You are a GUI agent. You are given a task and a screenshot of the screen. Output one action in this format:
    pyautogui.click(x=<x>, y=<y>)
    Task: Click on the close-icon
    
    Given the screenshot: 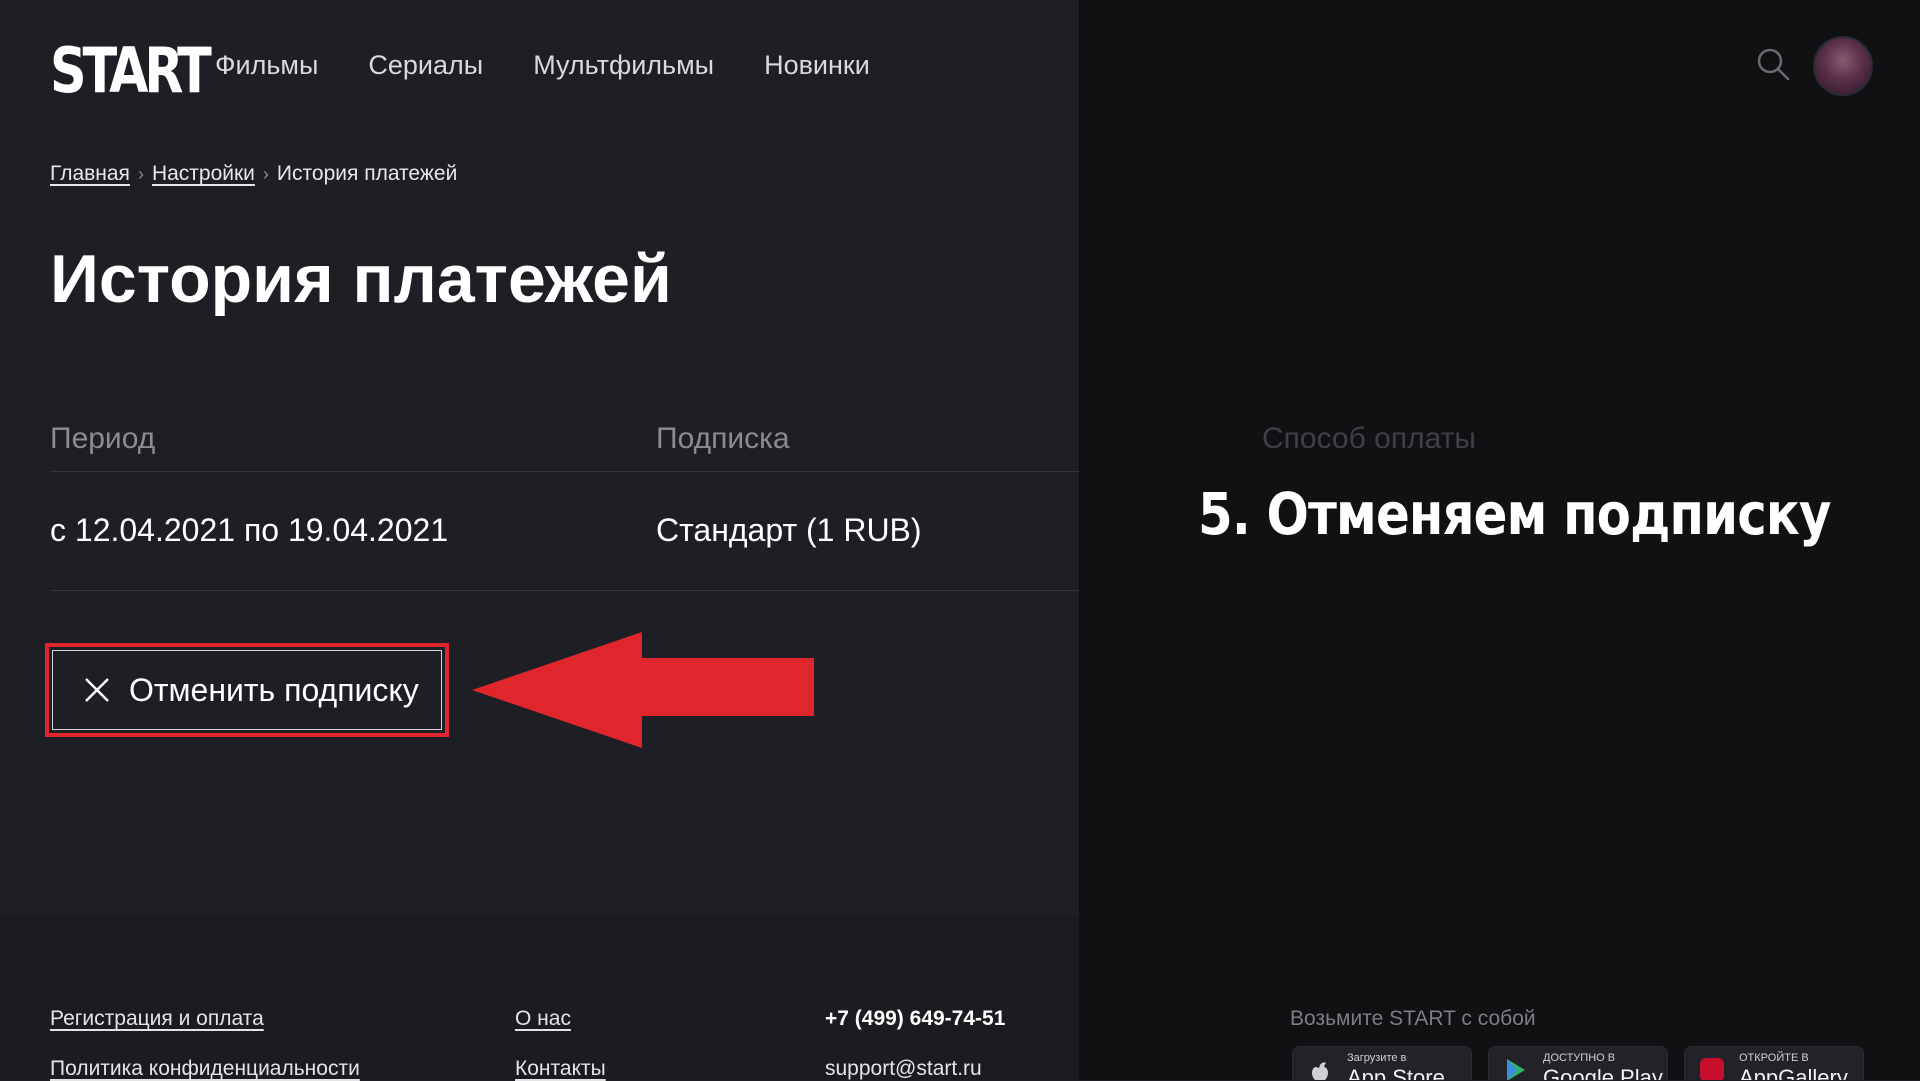 What is the action you would take?
    pyautogui.click(x=97, y=690)
    